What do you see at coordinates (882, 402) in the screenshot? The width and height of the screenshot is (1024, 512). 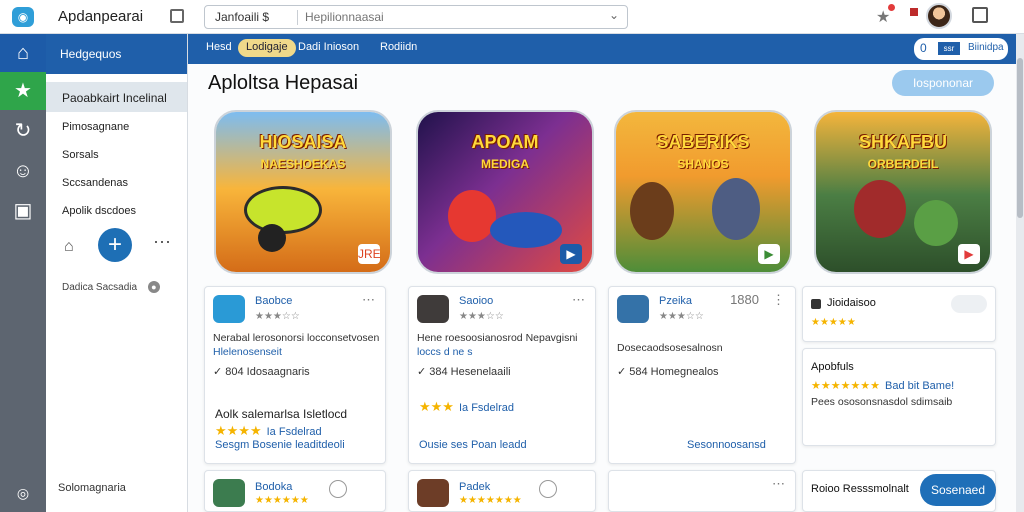 I see `card-description: Pees ososonsnasdol sdimsaib` at bounding box center [882, 402].